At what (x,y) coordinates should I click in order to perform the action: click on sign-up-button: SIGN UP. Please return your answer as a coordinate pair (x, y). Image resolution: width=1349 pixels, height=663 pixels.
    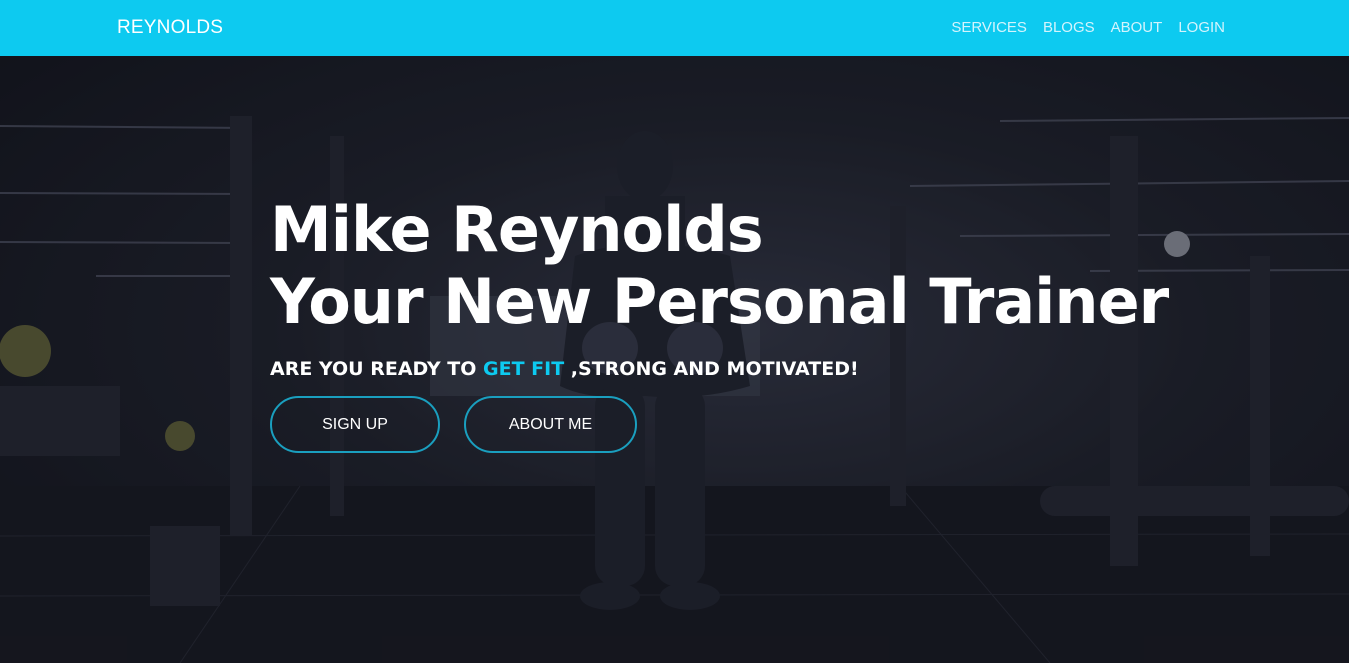
    Looking at the image, I should click on (355, 424).